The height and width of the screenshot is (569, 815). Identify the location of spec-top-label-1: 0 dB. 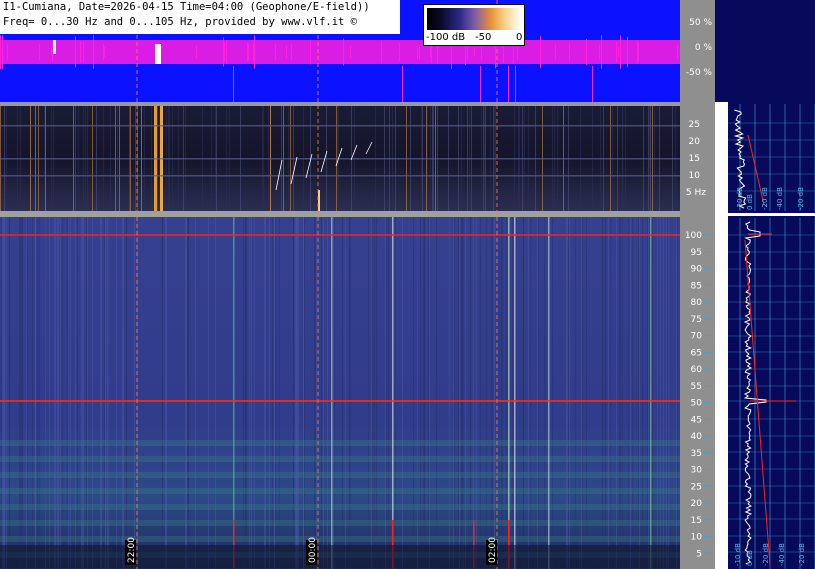
(750, 202).